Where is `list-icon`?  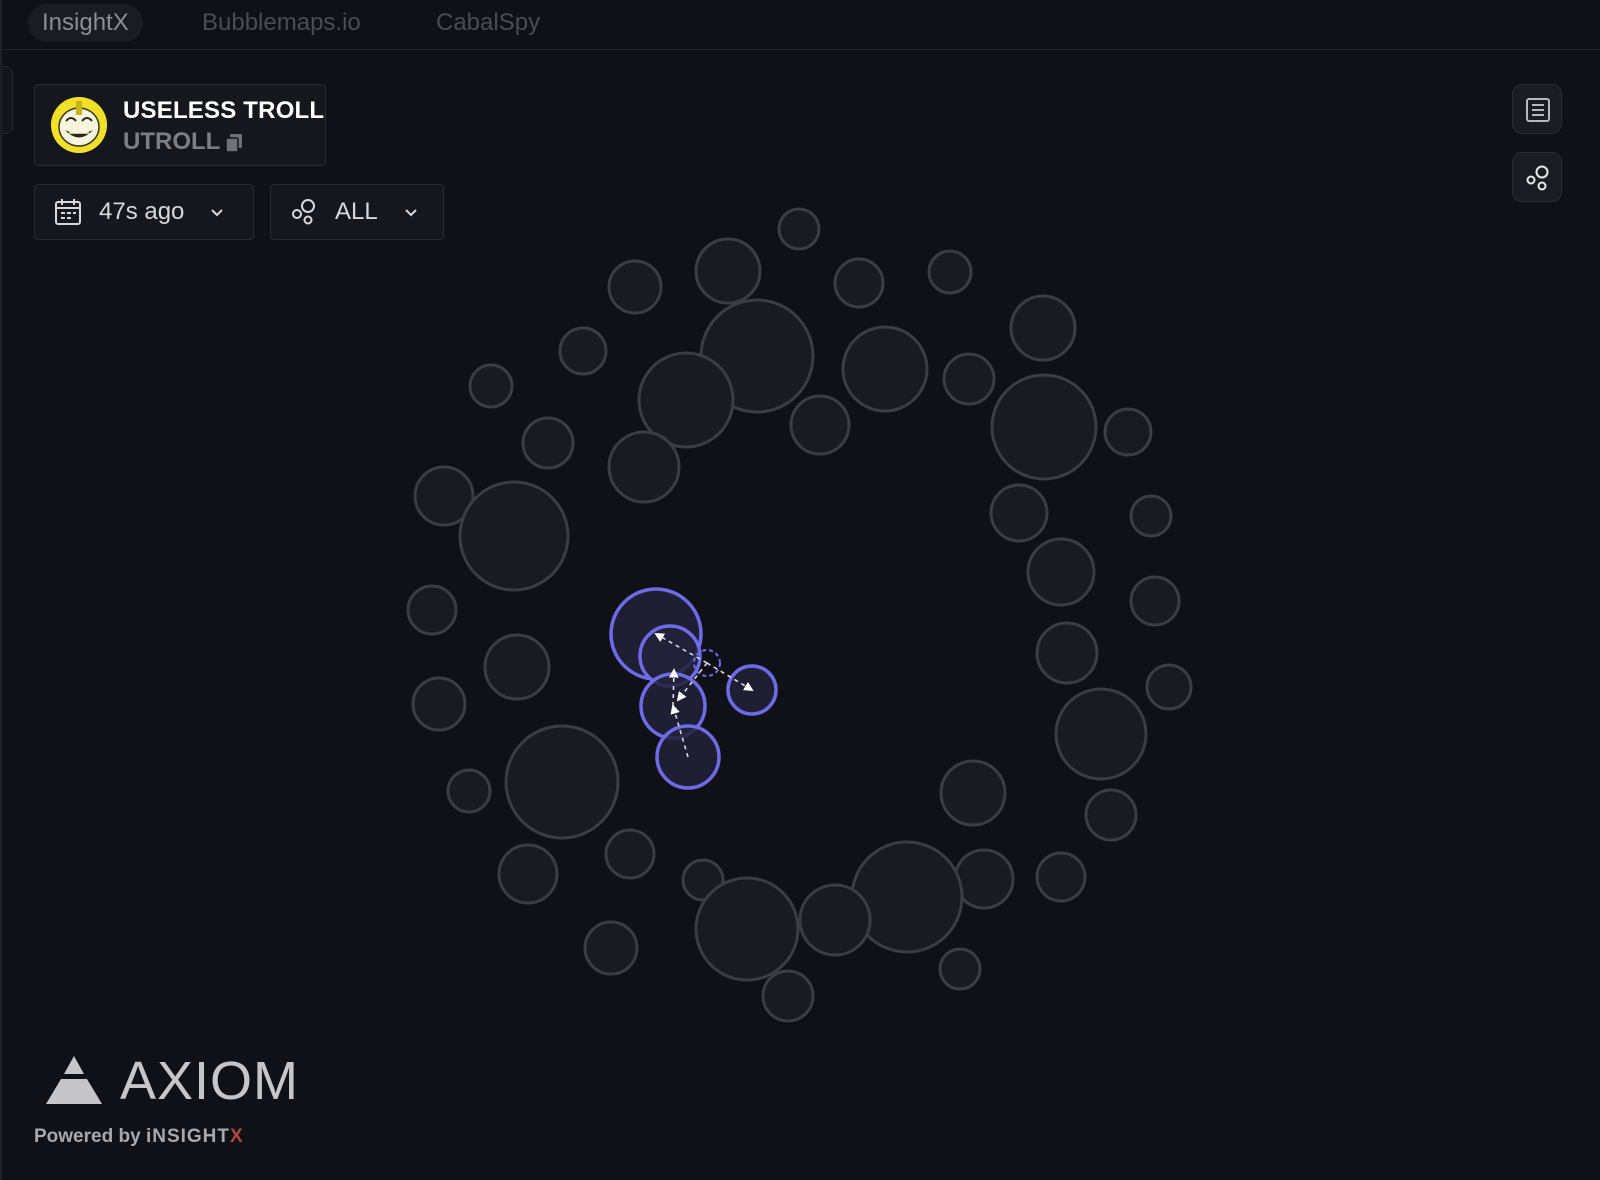 list-icon is located at coordinates (1538, 110).